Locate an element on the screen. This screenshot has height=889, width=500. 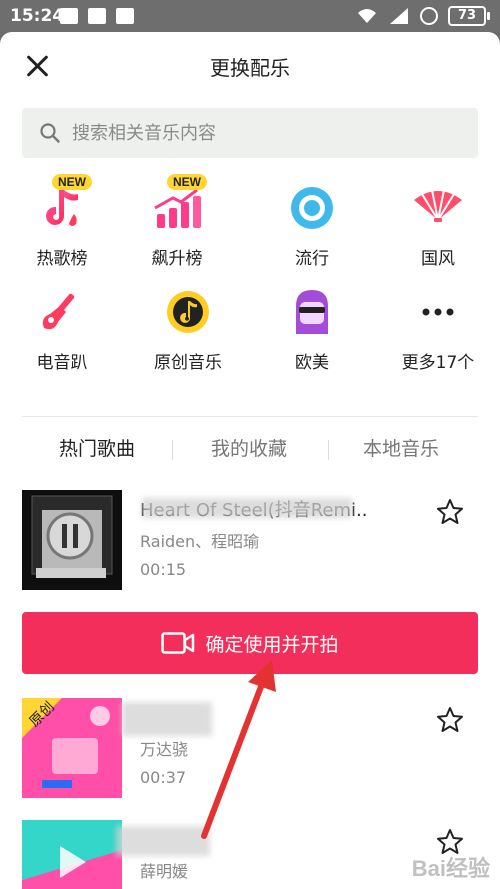
song-item: 原创 万达骁 00:37 is located at coordinates (250, 748).